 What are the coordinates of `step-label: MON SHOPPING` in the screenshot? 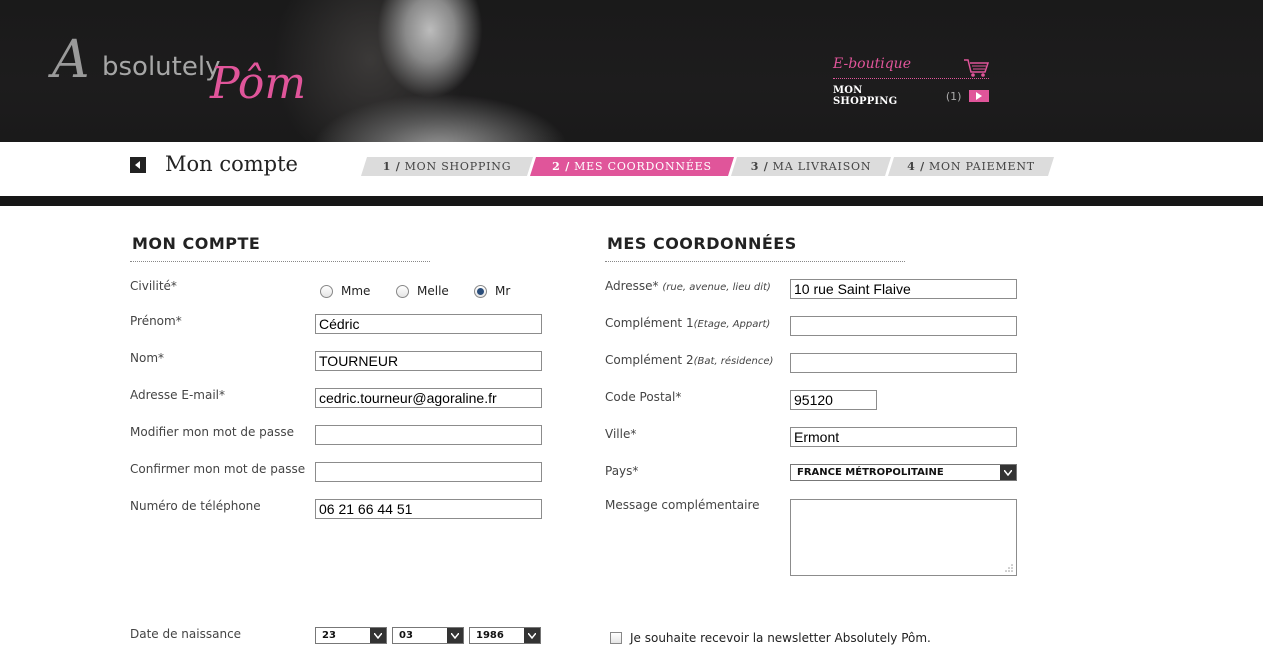 It's located at (458, 166).